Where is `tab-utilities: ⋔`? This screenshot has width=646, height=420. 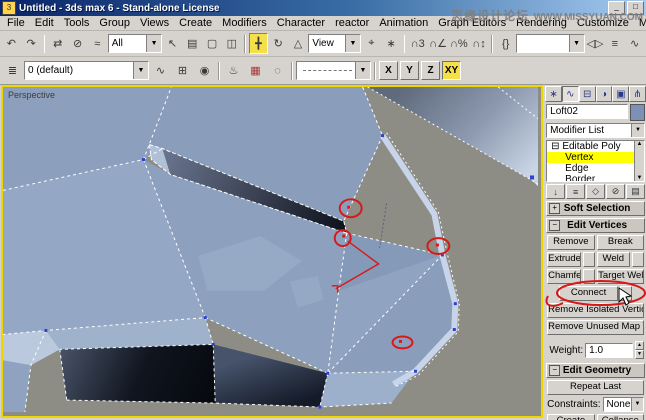
tab-utilities: ⋔ is located at coordinates (637, 94).